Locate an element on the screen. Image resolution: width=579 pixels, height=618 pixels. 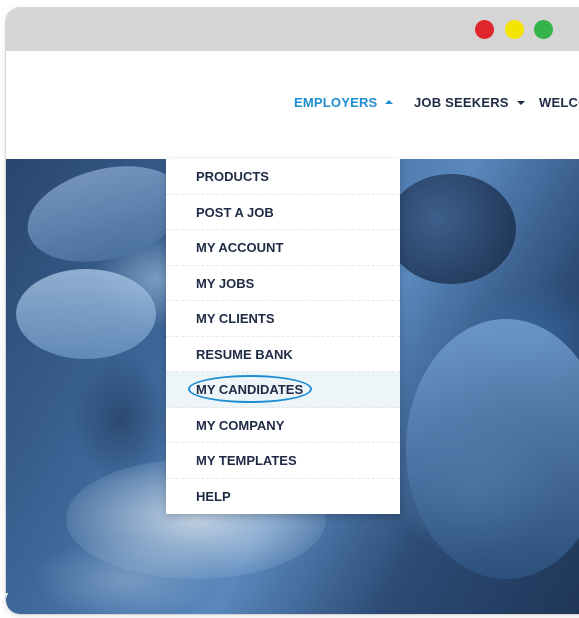
close-window-button is located at coordinates (484, 29).